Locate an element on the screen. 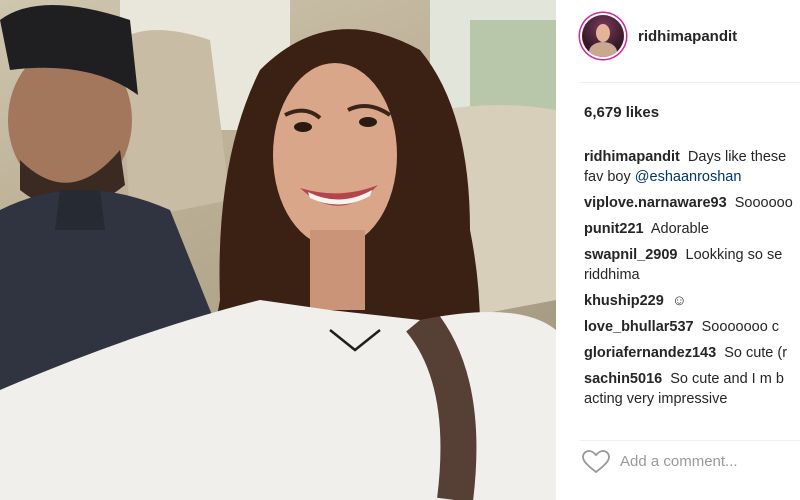  comment-text: So cute and I m b is located at coordinates (727, 379).